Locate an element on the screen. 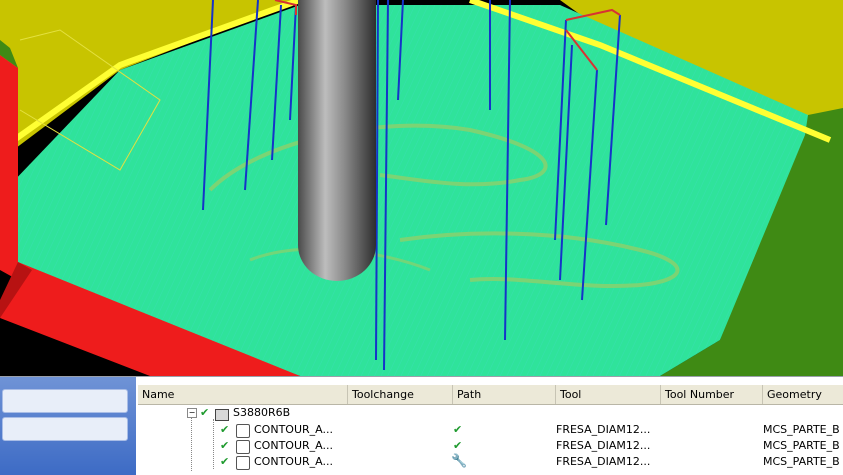  wrench-icon: 🔧 is located at coordinates (459, 461).